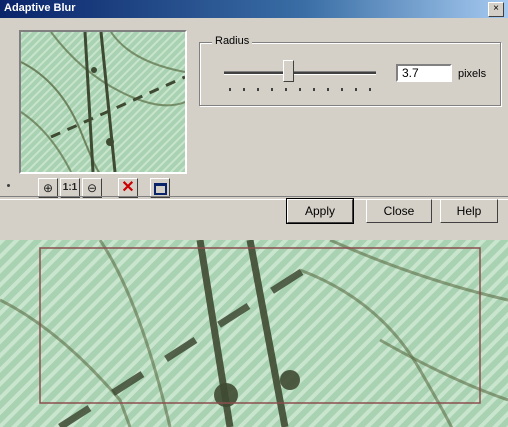 The image size is (508, 427). What do you see at coordinates (496, 9) in the screenshot?
I see `close-icon: ×` at bounding box center [496, 9].